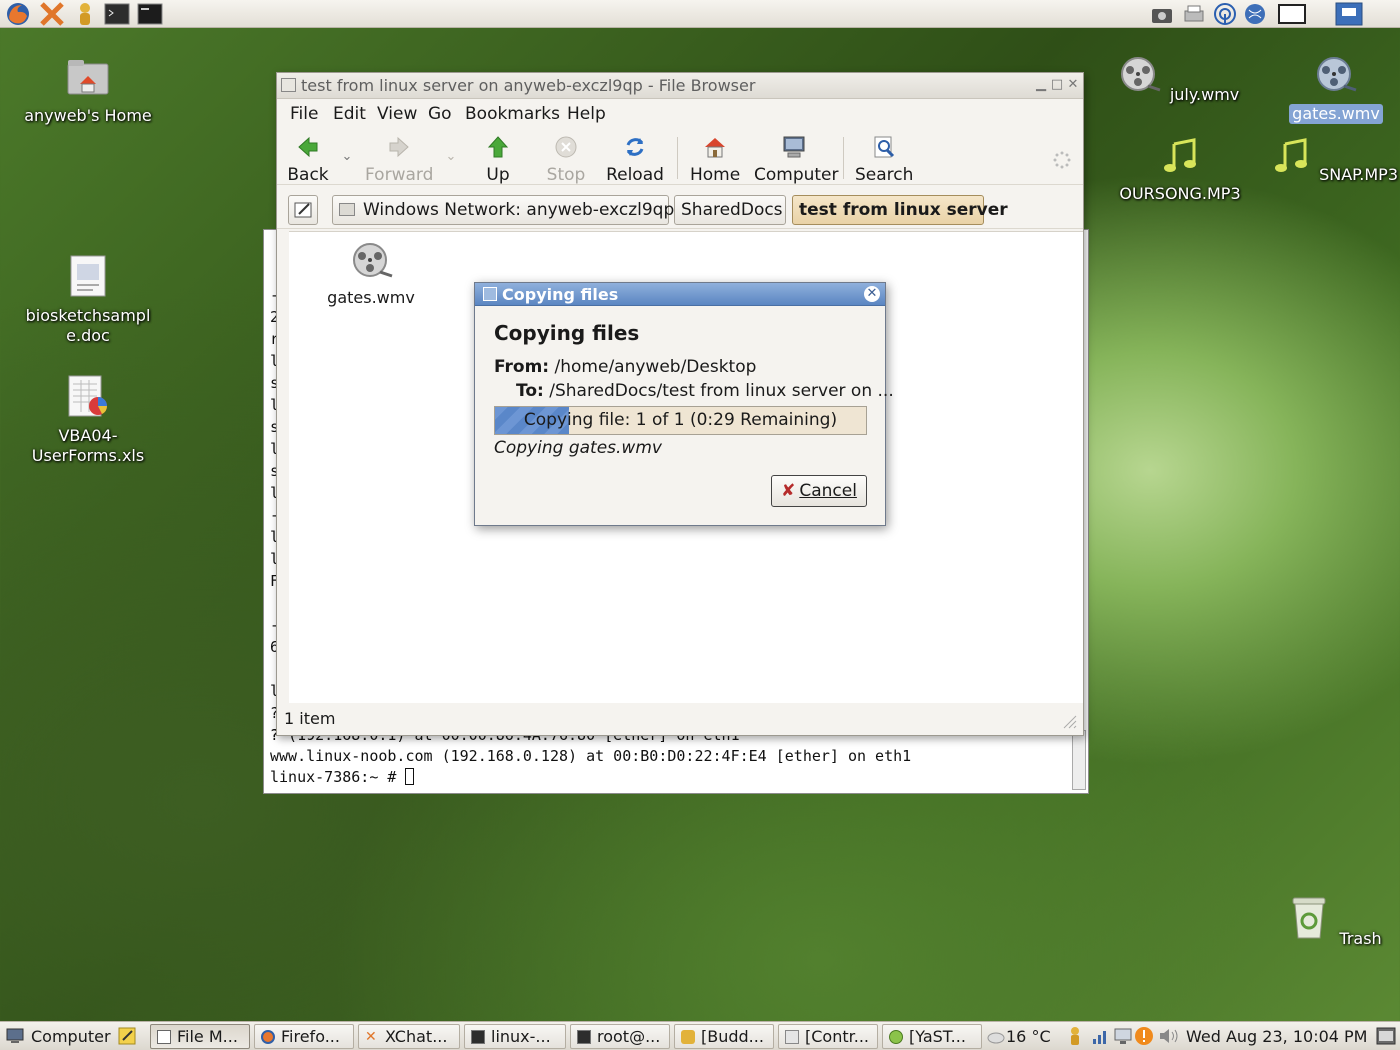  I want to click on network-status-icon, so click(1123, 1036).